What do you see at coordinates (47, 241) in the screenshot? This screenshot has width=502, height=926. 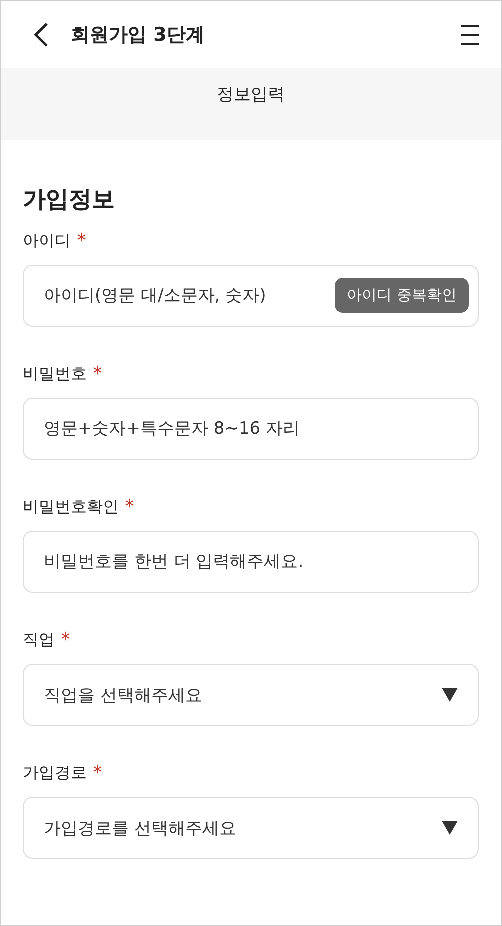 I see `field-label: 아이디` at bounding box center [47, 241].